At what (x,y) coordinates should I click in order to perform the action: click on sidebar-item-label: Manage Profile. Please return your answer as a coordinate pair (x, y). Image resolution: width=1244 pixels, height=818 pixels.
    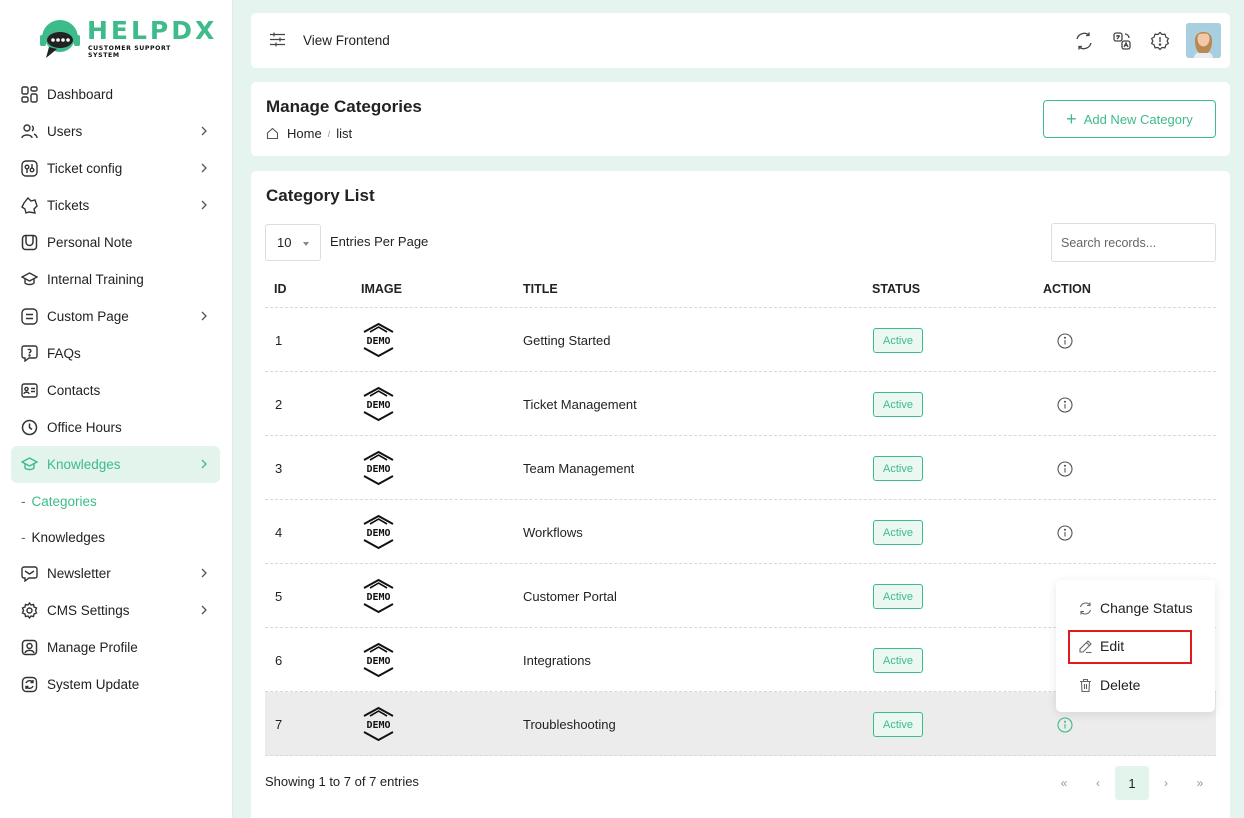
    Looking at the image, I should click on (92, 647).